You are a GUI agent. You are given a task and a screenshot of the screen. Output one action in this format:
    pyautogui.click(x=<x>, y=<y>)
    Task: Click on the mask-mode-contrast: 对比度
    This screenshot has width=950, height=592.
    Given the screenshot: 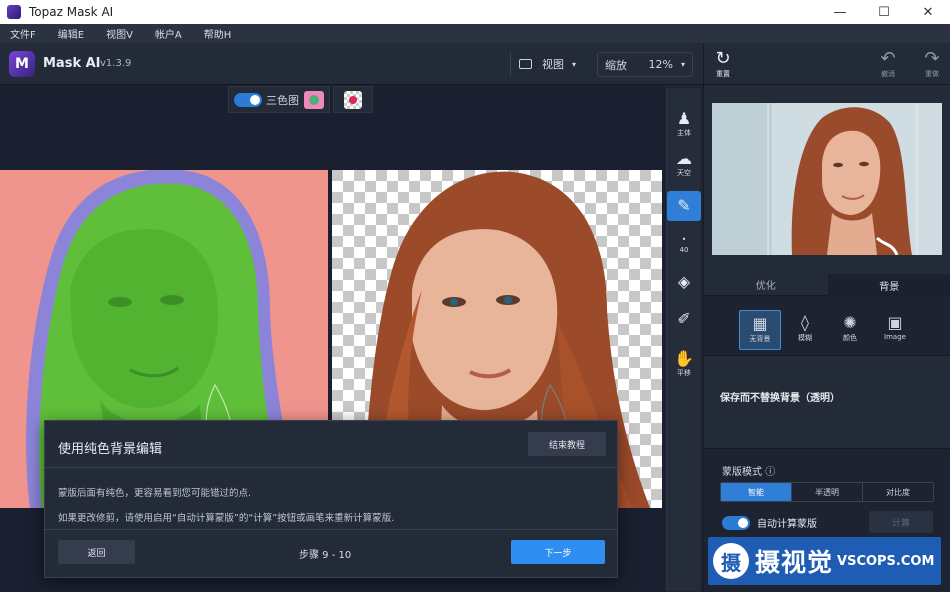 What is the action you would take?
    pyautogui.click(x=898, y=492)
    